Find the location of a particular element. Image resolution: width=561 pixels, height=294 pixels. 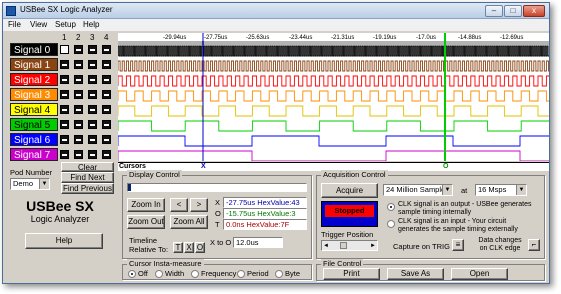

signal-2-channel-2-checkbox is located at coordinates (78, 79).